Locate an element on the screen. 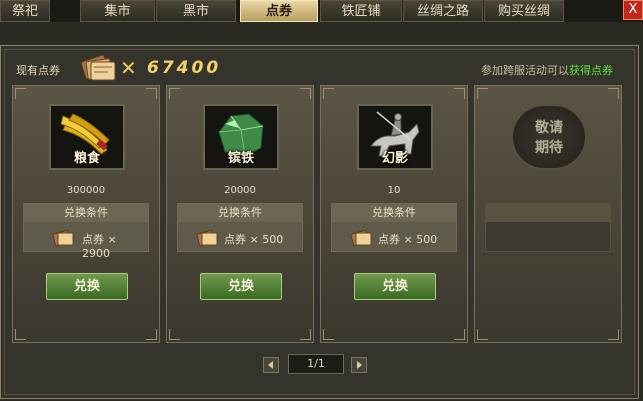 The height and width of the screenshot is (401, 643). item-slot-phantom: 幻影 is located at coordinates (395, 137).